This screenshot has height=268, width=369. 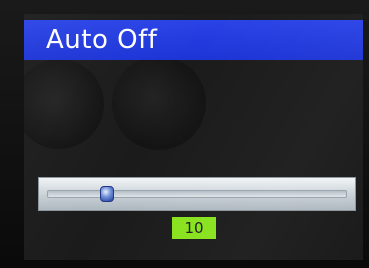 I want to click on slider-value: 10, so click(x=194, y=228).